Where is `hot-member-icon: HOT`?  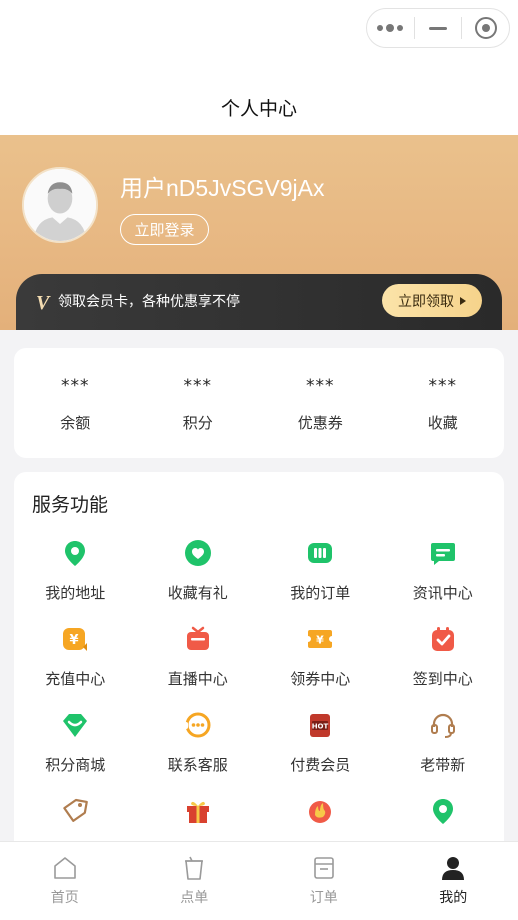
hot-member-icon: HOT is located at coordinates (320, 725).